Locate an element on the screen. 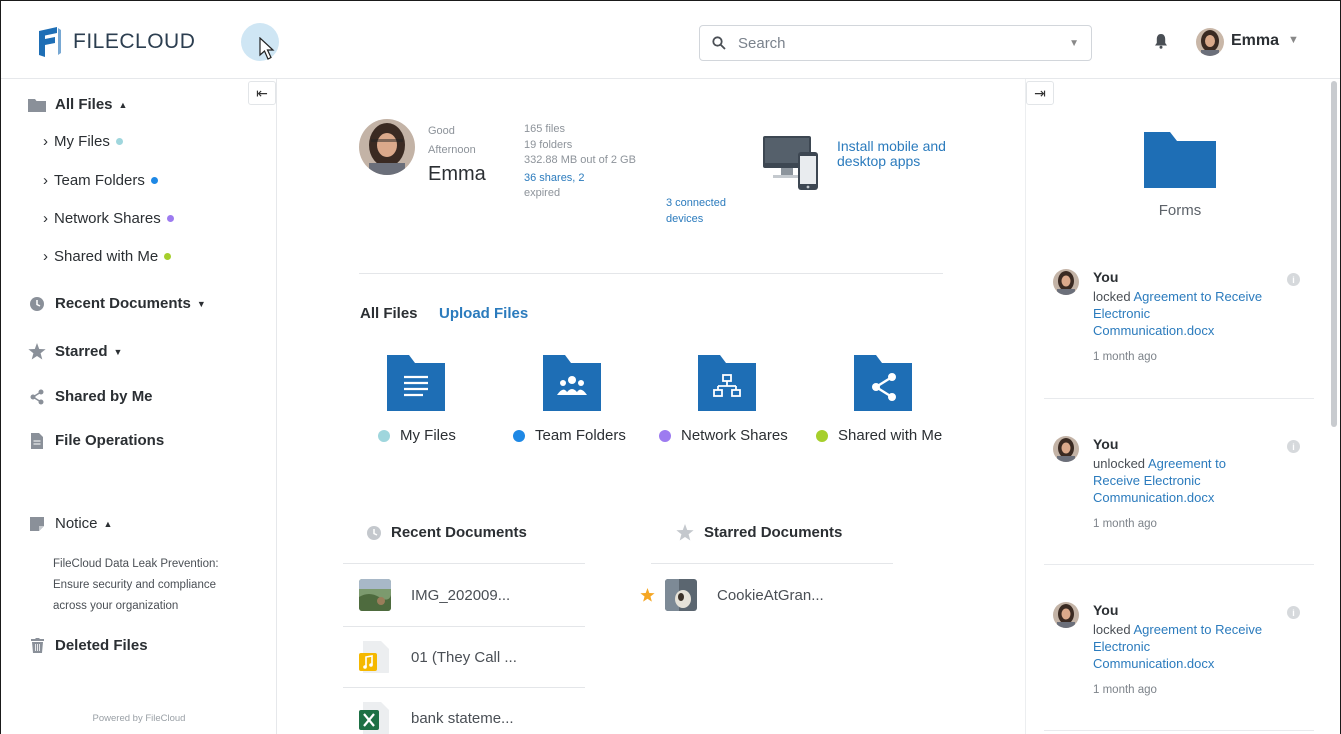 This screenshot has width=1341, height=734. recent-documents-title: Recent Documents is located at coordinates (459, 532).